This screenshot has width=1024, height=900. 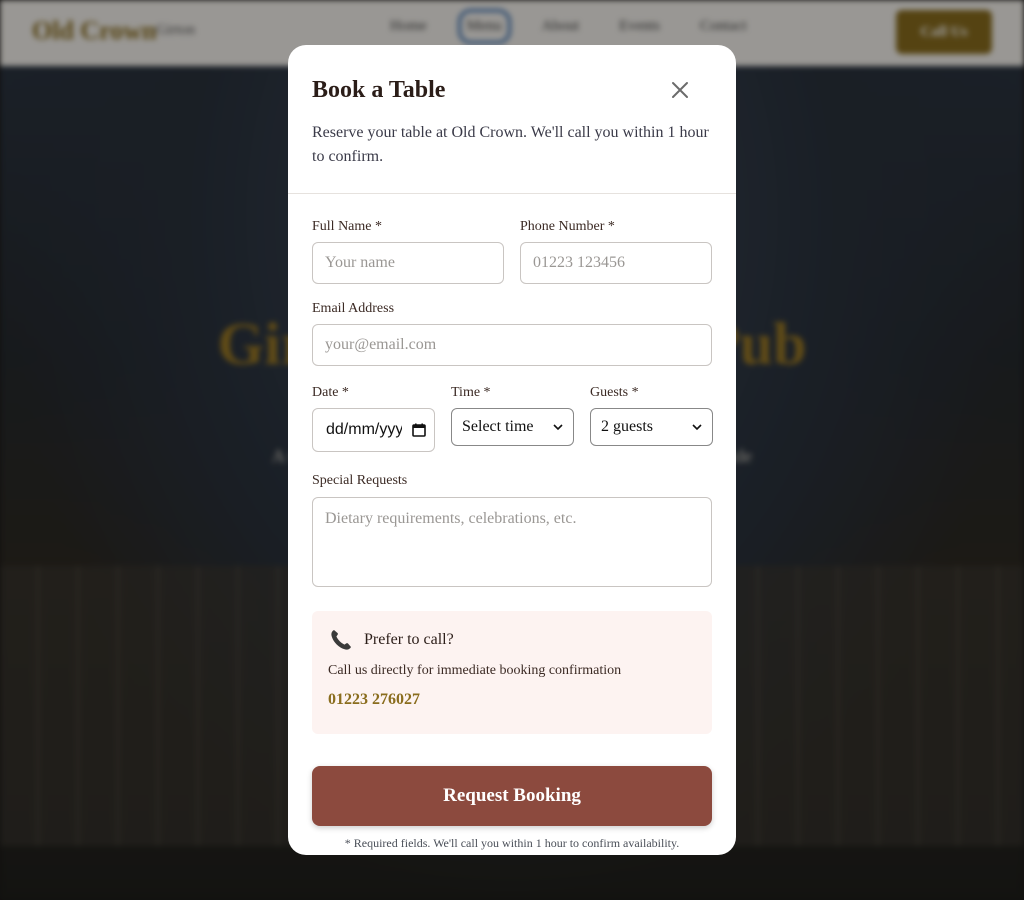 I want to click on calendar-icon, so click(x=419, y=430).